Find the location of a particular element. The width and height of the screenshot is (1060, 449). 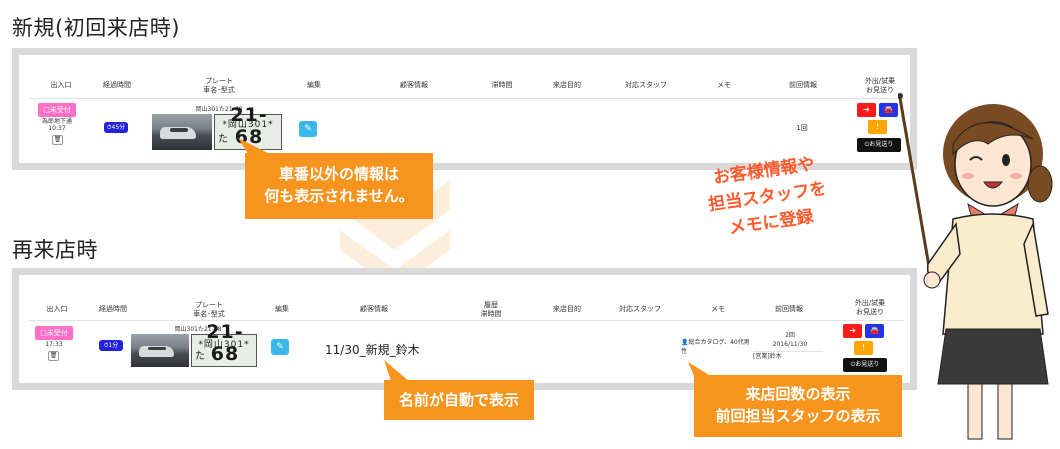

visit-count: 2回 is located at coordinates (790, 335).